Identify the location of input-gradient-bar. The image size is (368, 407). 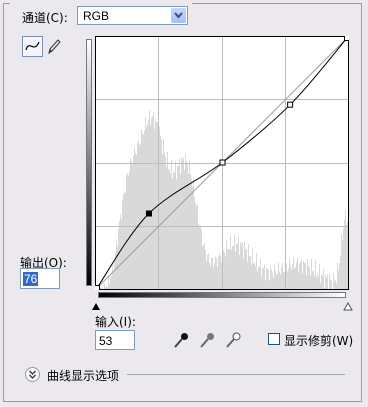
(222, 295).